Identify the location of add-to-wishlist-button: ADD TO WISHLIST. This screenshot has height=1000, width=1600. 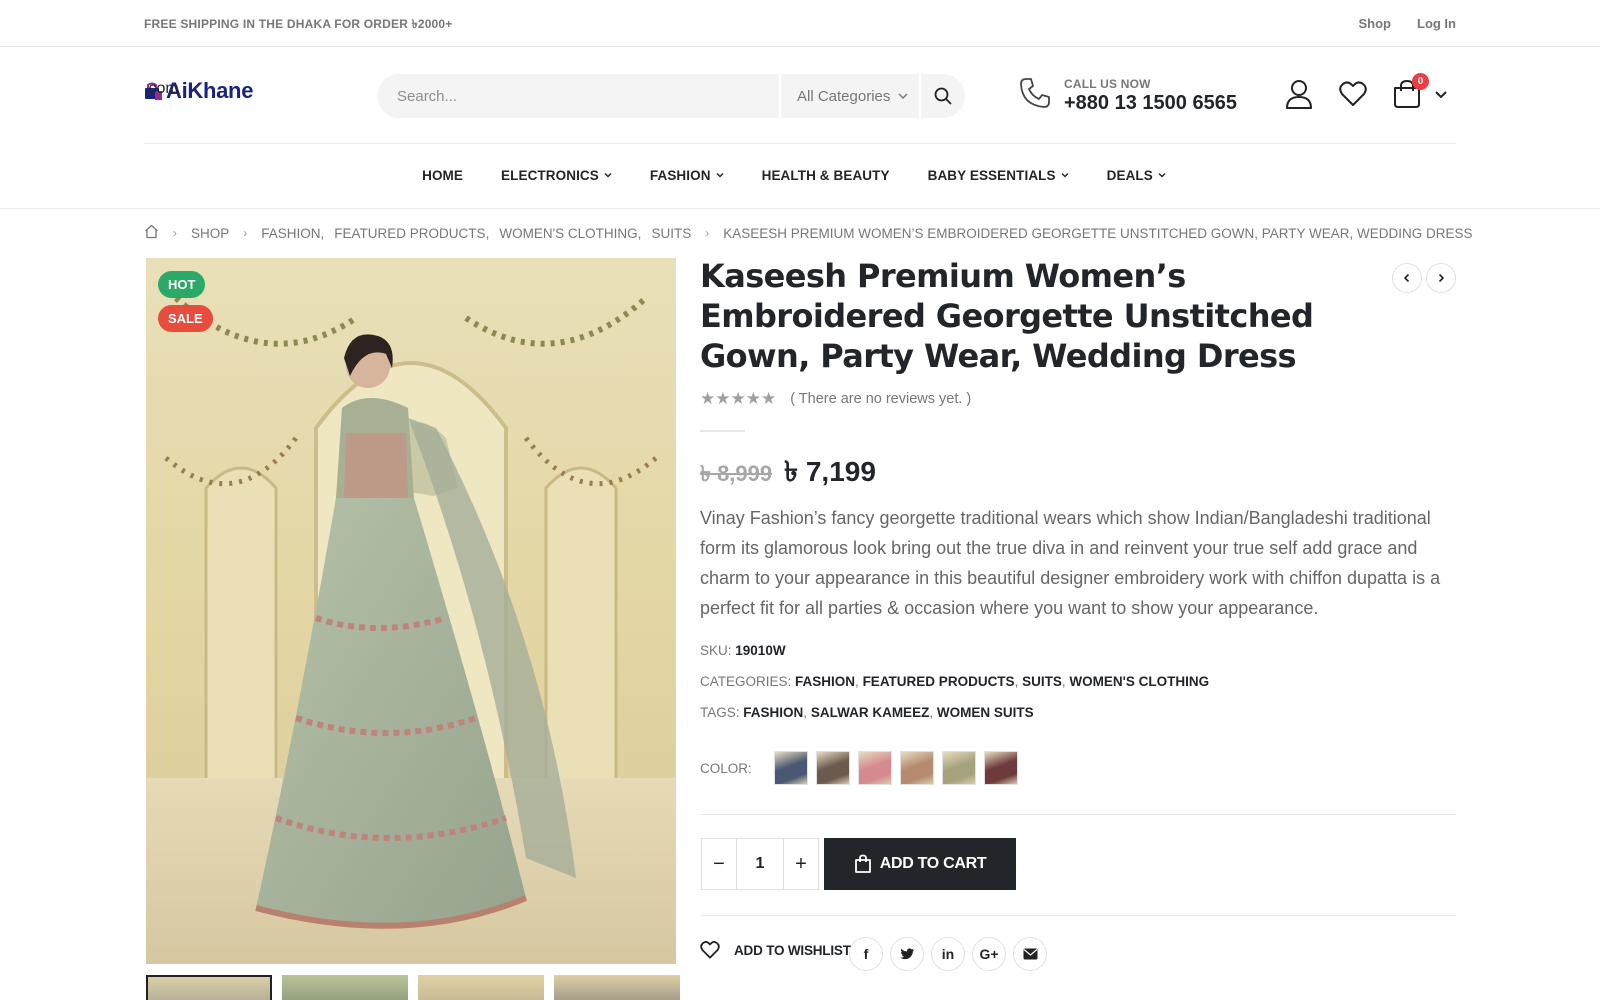
(775, 950).